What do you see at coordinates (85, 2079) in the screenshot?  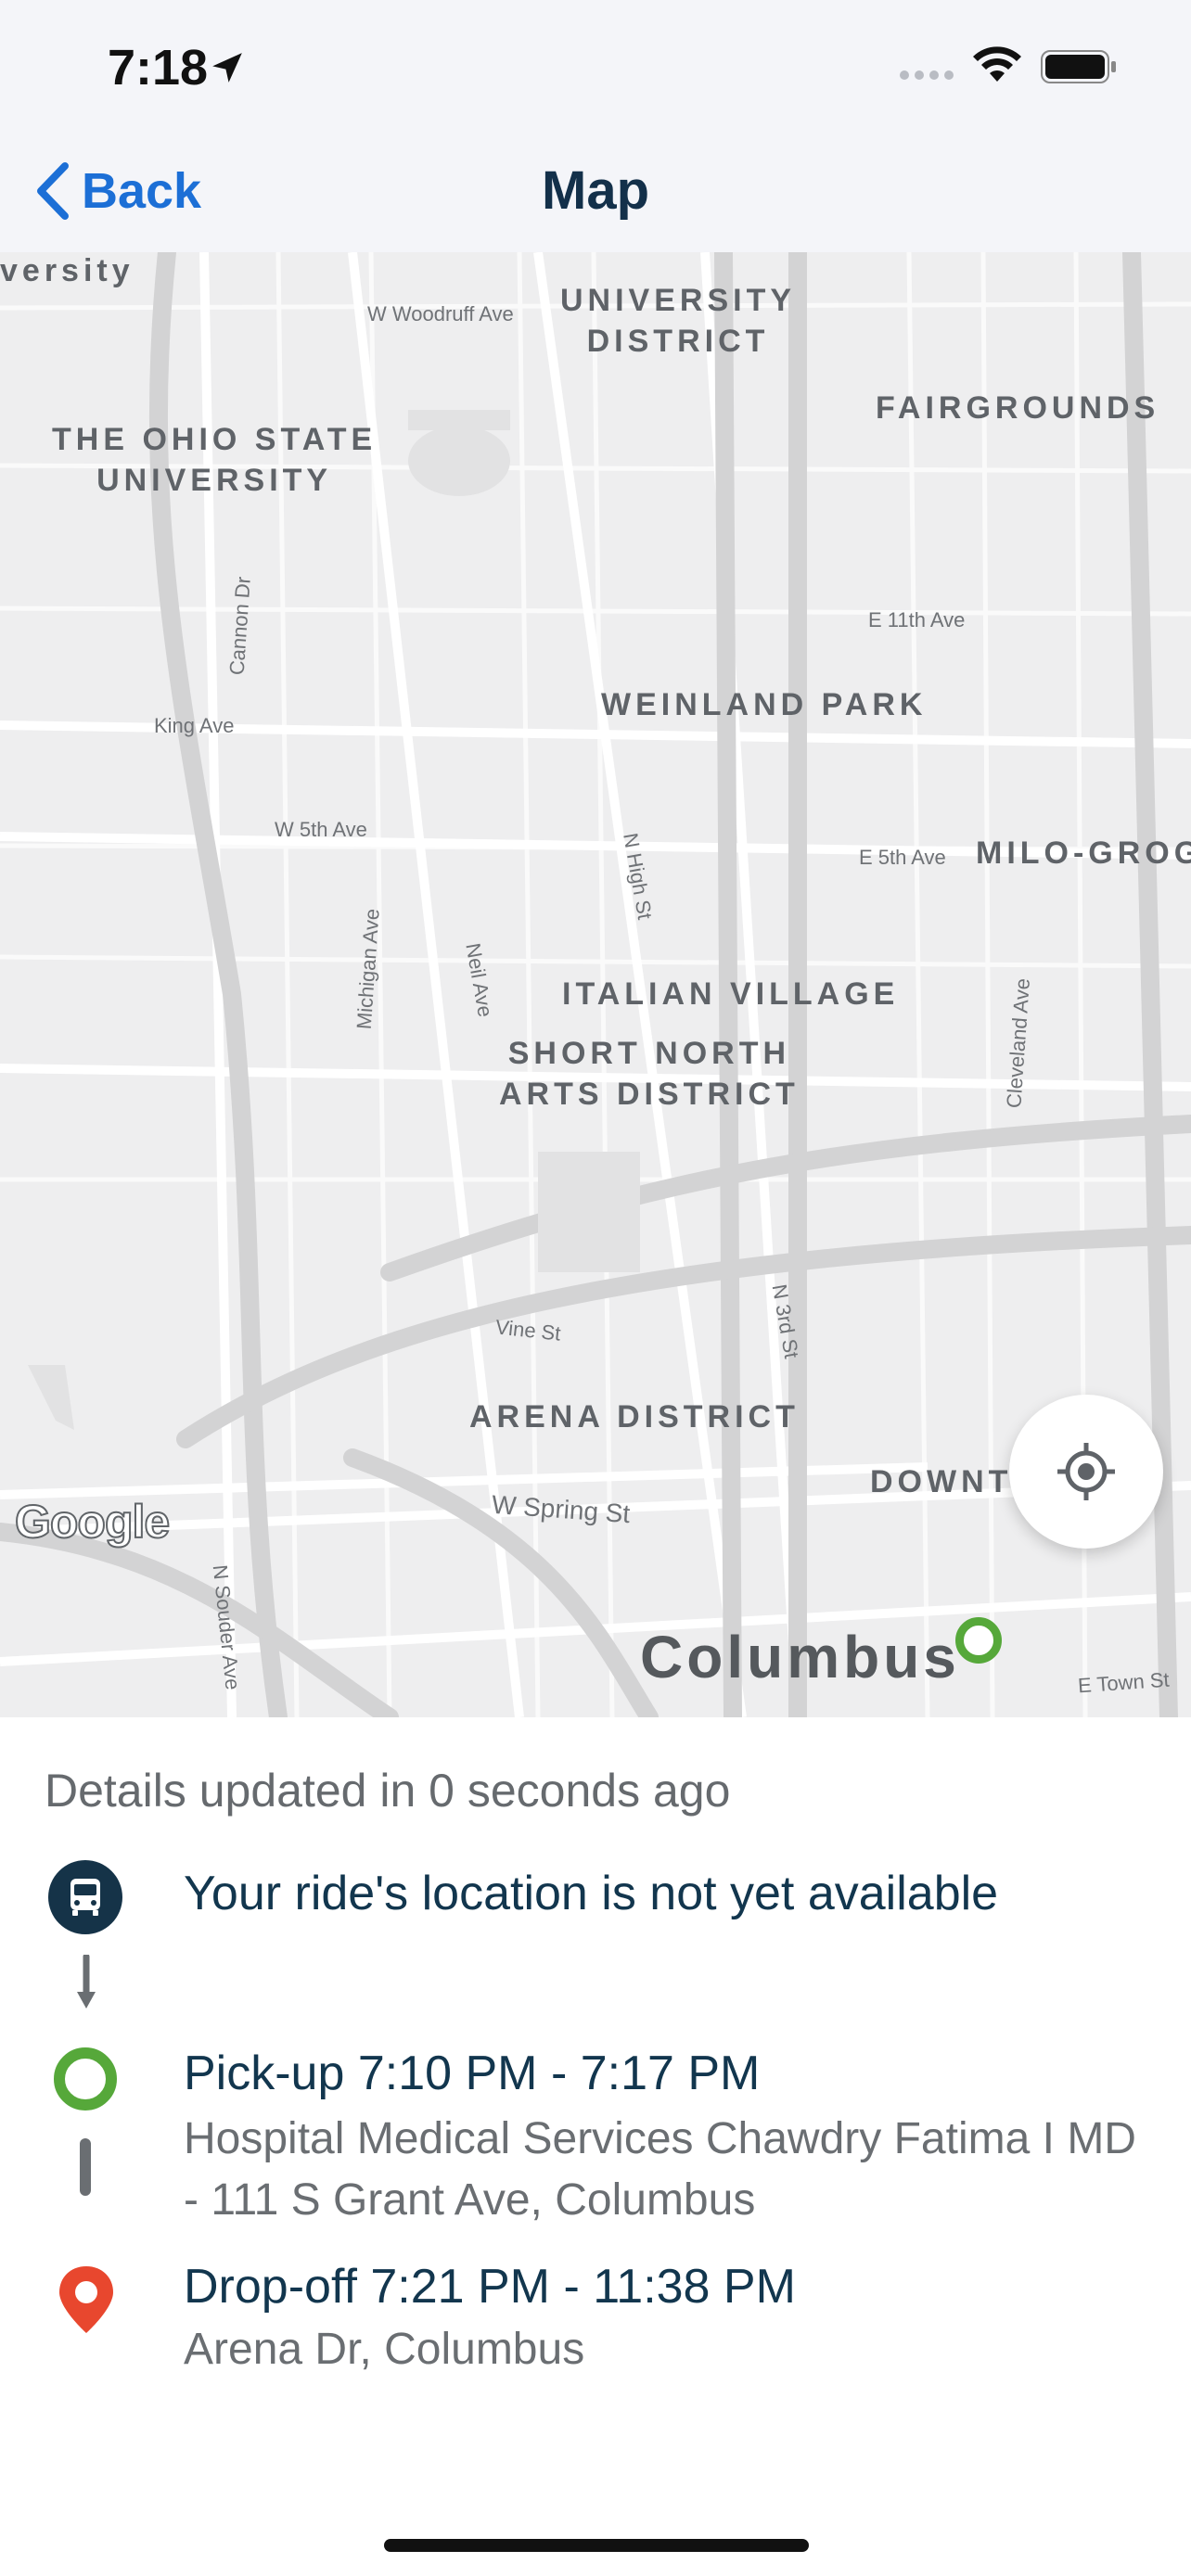 I see `pickup-circle-icon` at bounding box center [85, 2079].